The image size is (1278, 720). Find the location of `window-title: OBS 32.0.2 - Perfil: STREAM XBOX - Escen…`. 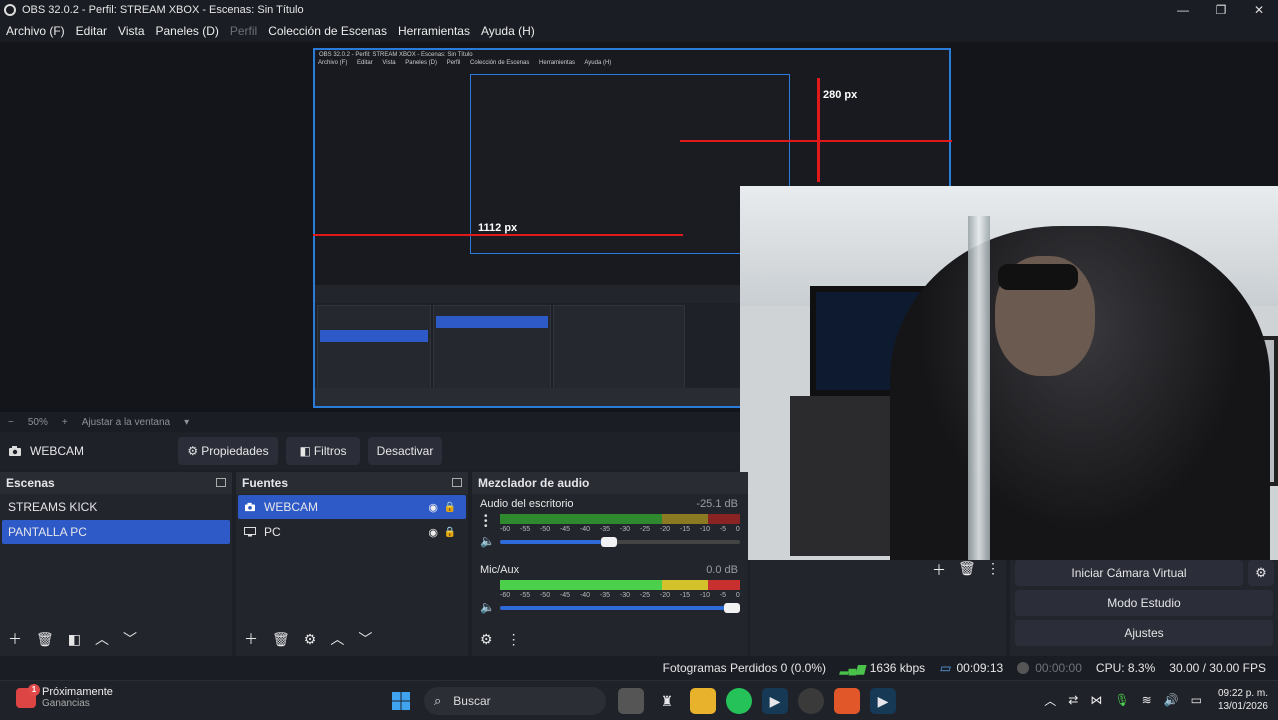

window-title: OBS 32.0.2 - Perfil: STREAM XBOX - Escen… is located at coordinates (163, 10).